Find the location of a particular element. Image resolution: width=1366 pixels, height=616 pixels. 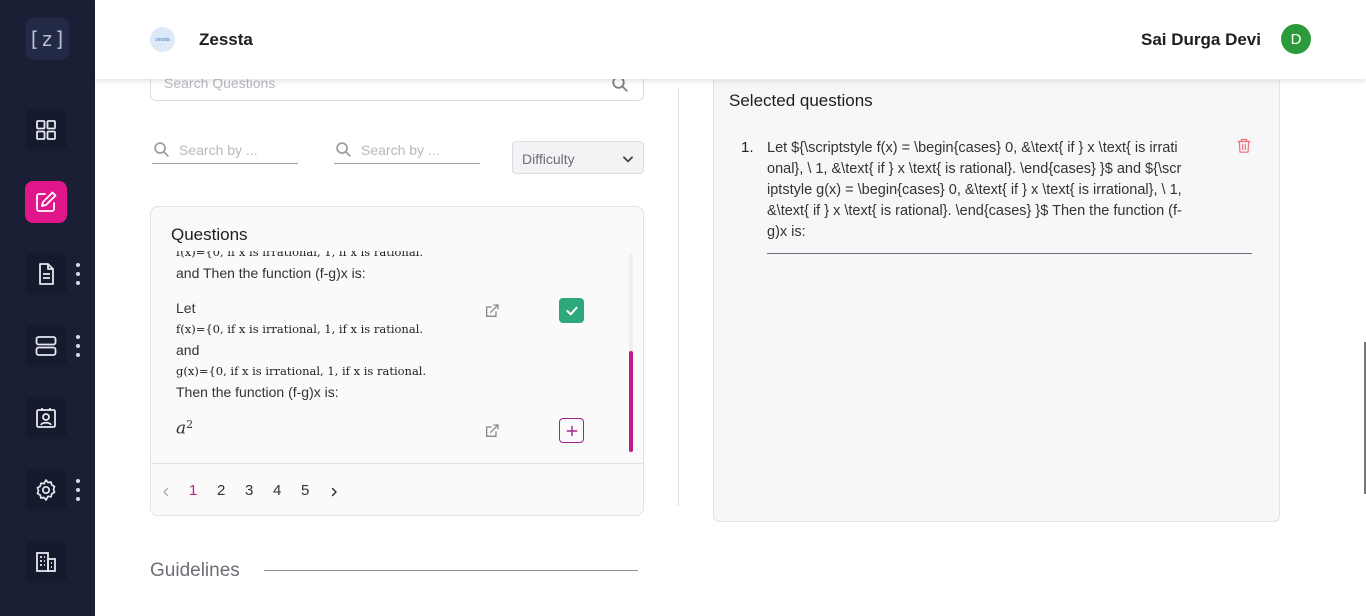

settings-nav-button is located at coordinates (46, 490).